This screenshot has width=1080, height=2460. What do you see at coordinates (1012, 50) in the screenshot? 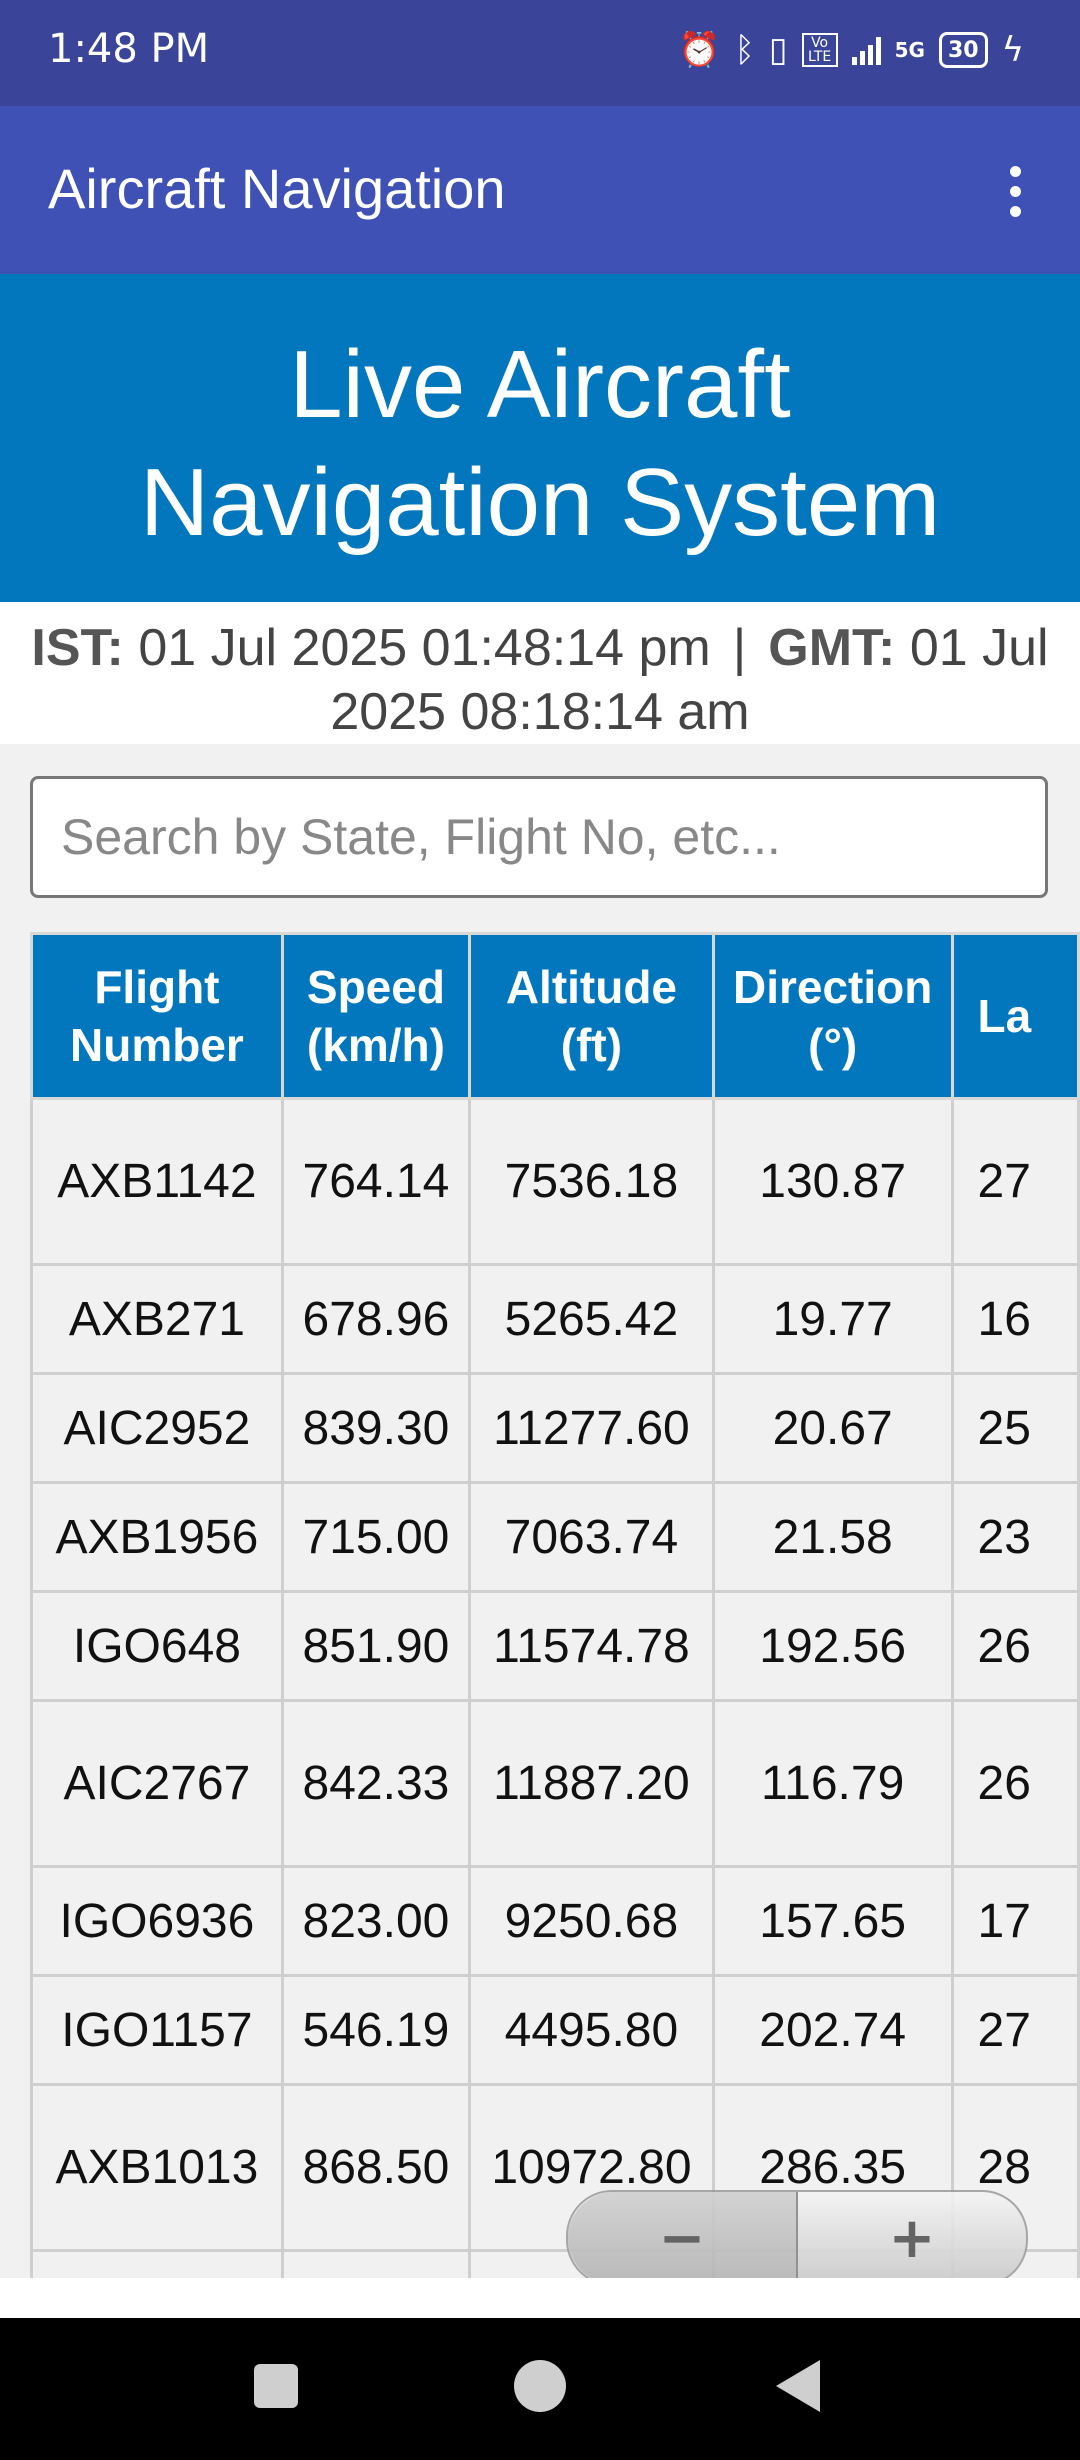
I see `charging-icon: ϟ` at bounding box center [1012, 50].